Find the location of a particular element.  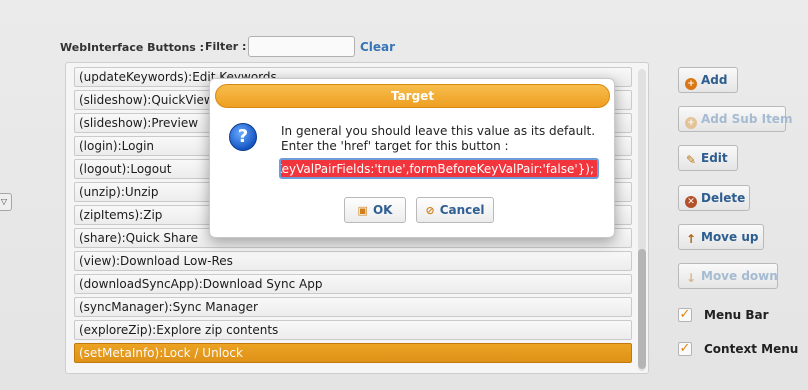

cancel-icon: ⊘ is located at coordinates (430, 210).